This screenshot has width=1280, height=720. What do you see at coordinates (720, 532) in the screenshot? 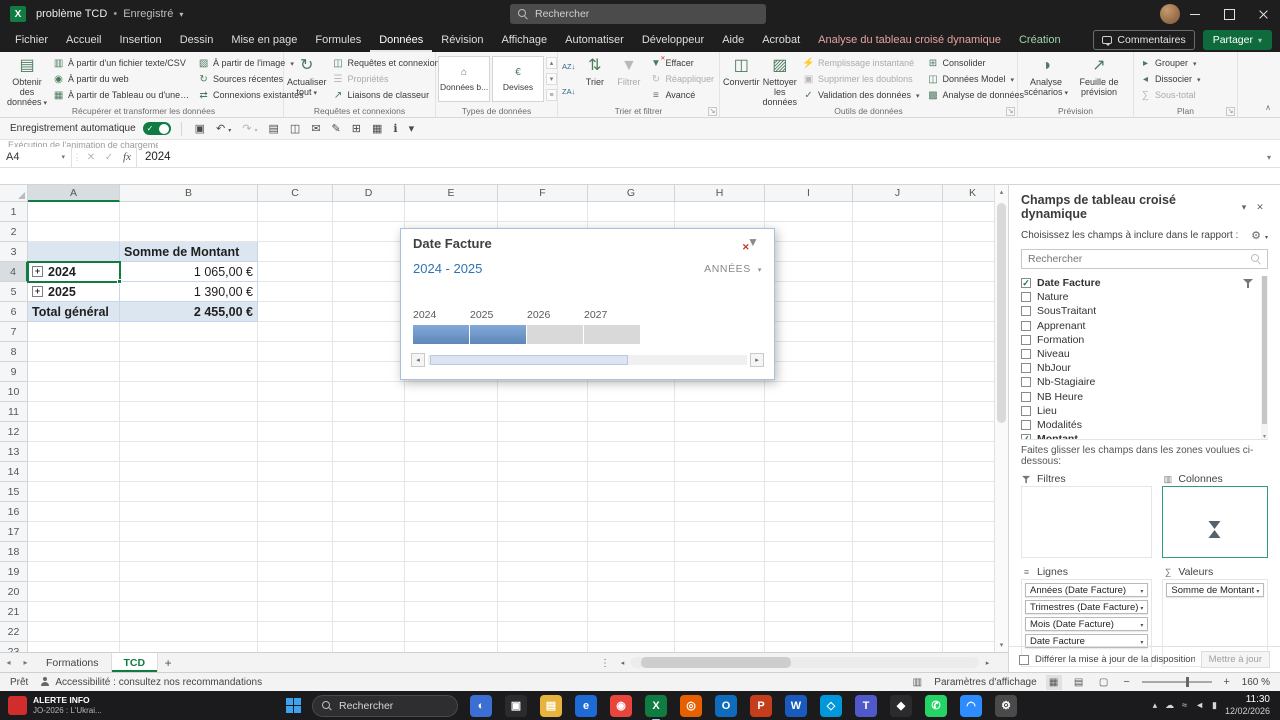
I see `cell-H17` at bounding box center [720, 532].